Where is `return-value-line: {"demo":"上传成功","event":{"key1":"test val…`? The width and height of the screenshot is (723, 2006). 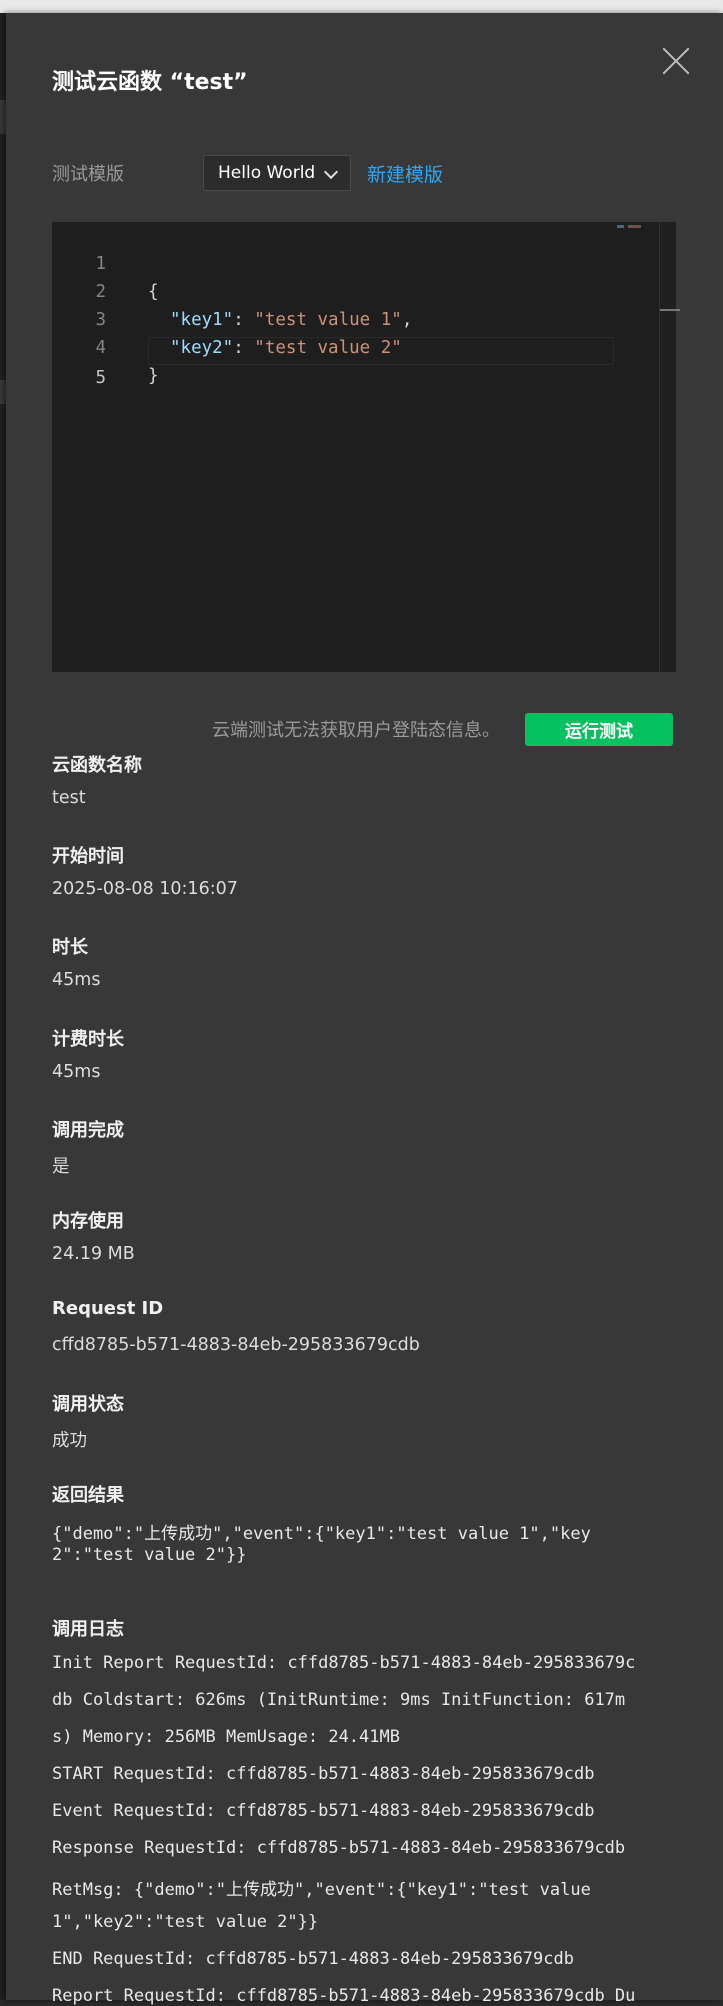
return-value-line: {"demo":"上传成功","event":{"key1":"test val… is located at coordinates (321, 1534).